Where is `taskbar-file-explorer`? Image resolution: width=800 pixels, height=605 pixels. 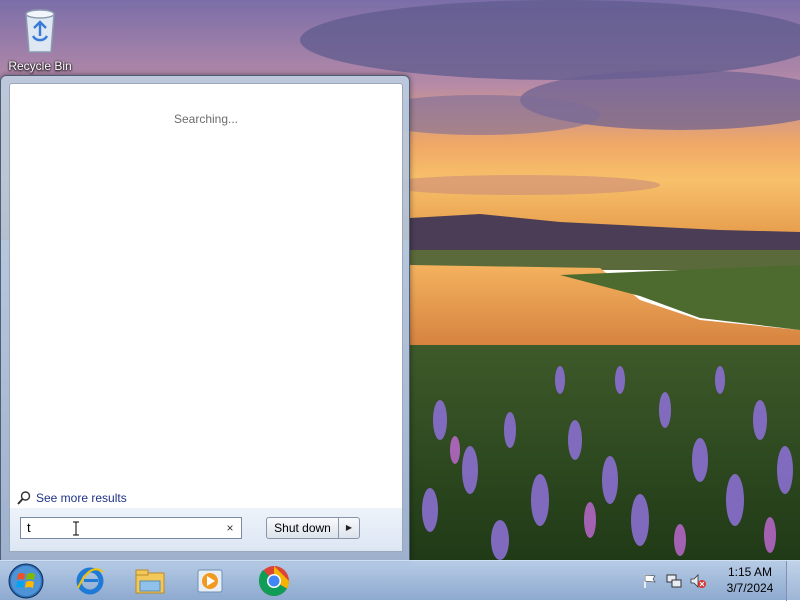
taskbar-file-explorer is located at coordinates (150, 581).